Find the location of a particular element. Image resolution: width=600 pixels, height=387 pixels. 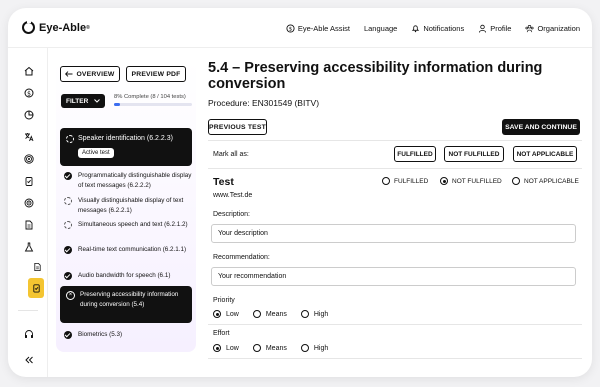

save-and-continue-label: SAVE AND CONTINUE is located at coordinates (541, 127).